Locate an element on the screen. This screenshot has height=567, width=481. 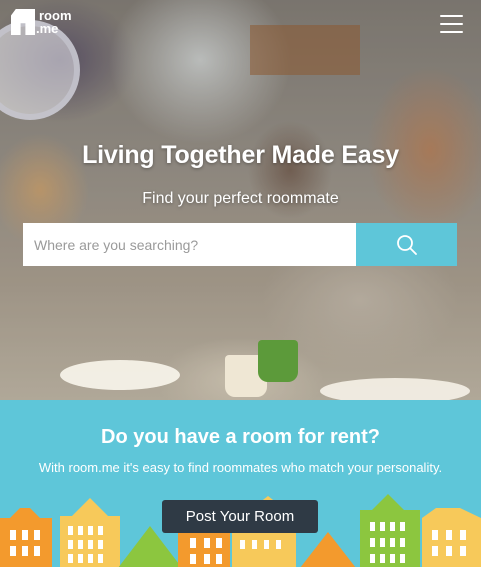
search-button is located at coordinates (406, 244).